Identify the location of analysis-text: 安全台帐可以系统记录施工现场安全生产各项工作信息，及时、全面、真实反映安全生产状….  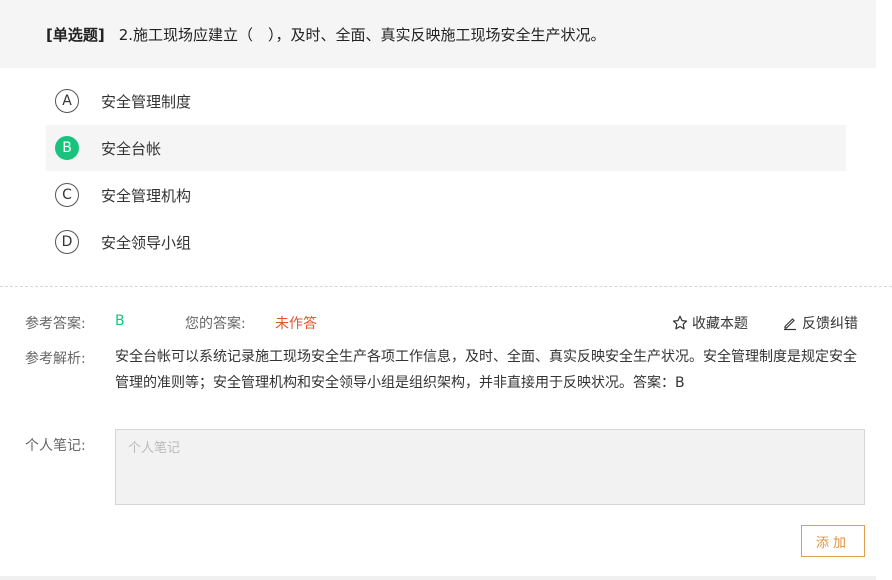
(486, 370).